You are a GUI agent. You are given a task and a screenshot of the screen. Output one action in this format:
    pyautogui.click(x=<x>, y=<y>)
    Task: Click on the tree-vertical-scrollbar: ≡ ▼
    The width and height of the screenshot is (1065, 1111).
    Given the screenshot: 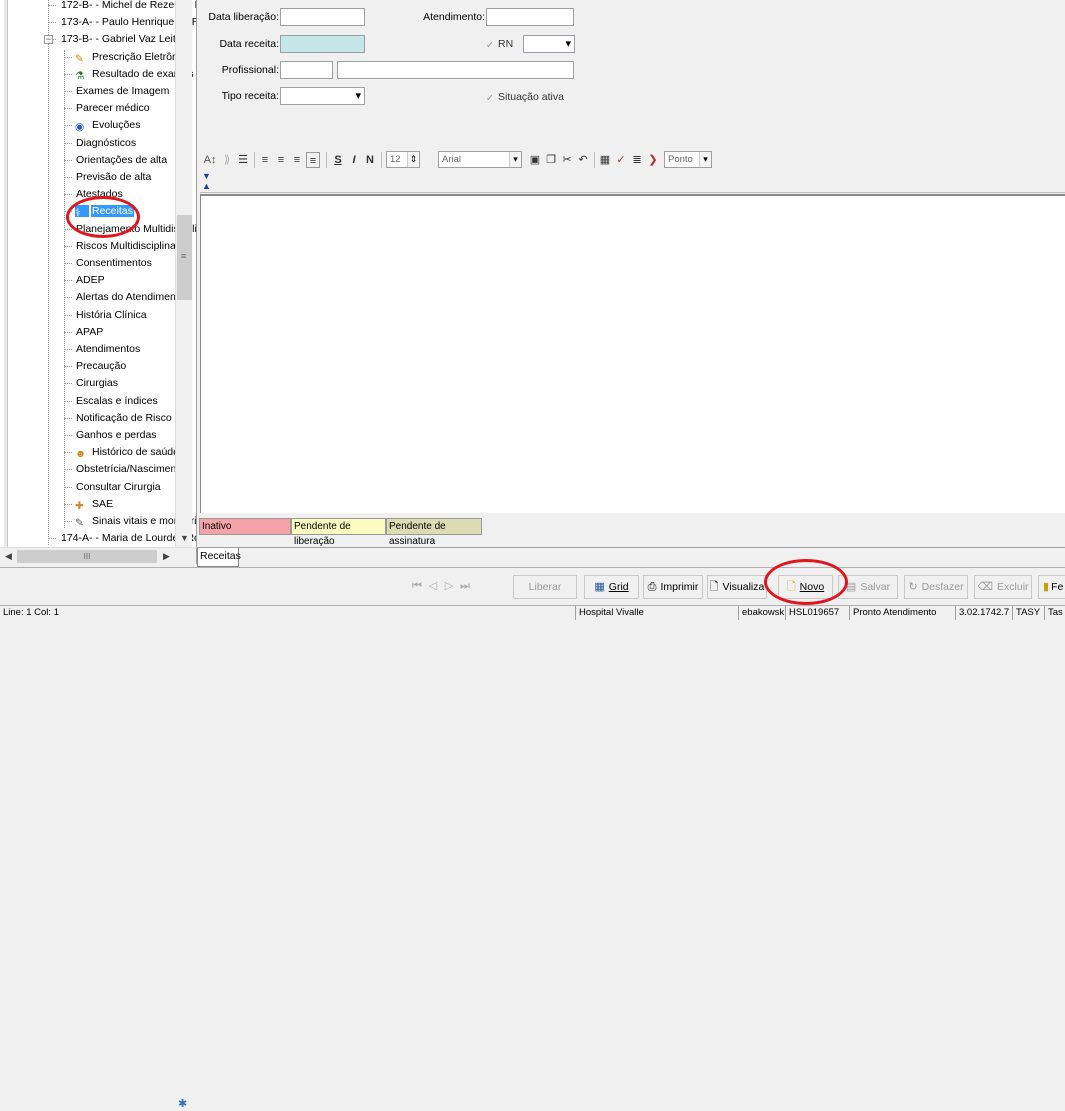 What is the action you would take?
    pyautogui.click(x=183, y=273)
    